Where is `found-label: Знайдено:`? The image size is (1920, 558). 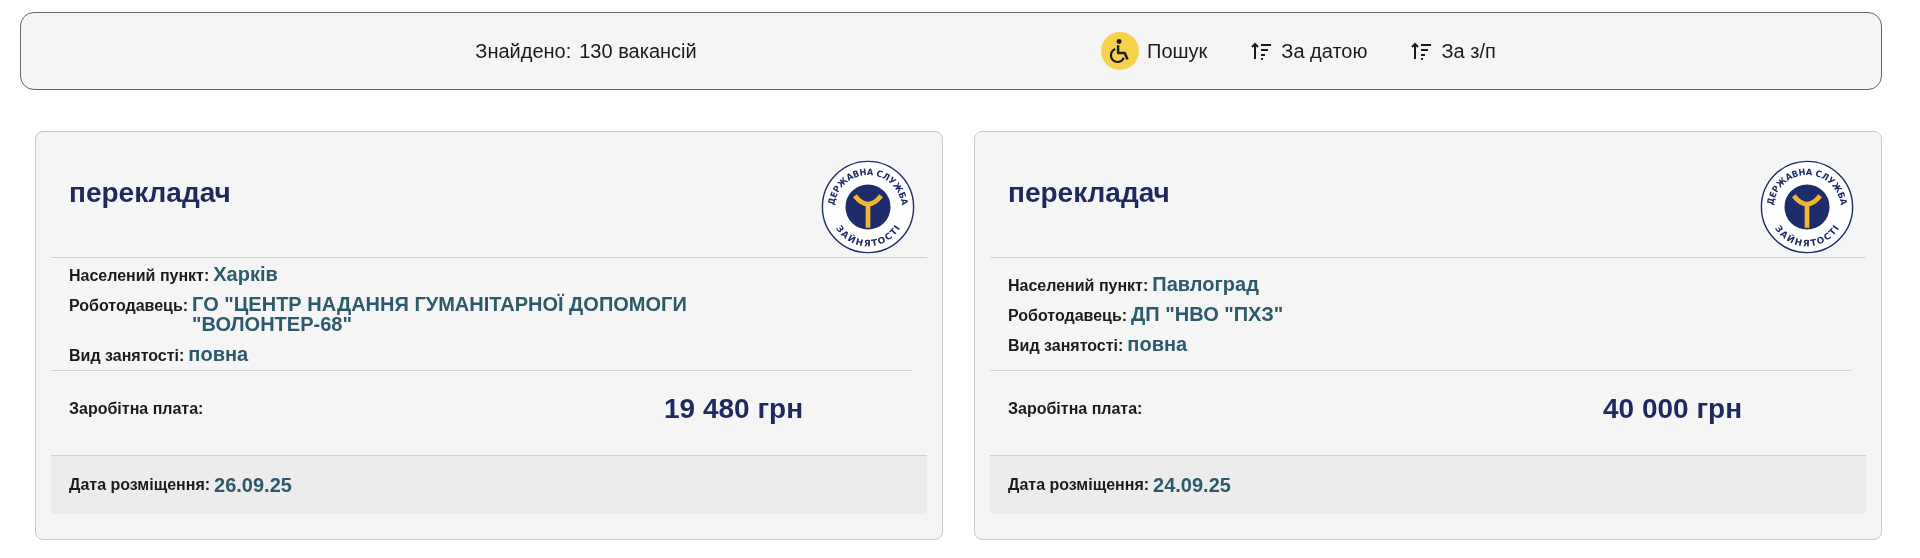
found-label: Знайдено: is located at coordinates (523, 51).